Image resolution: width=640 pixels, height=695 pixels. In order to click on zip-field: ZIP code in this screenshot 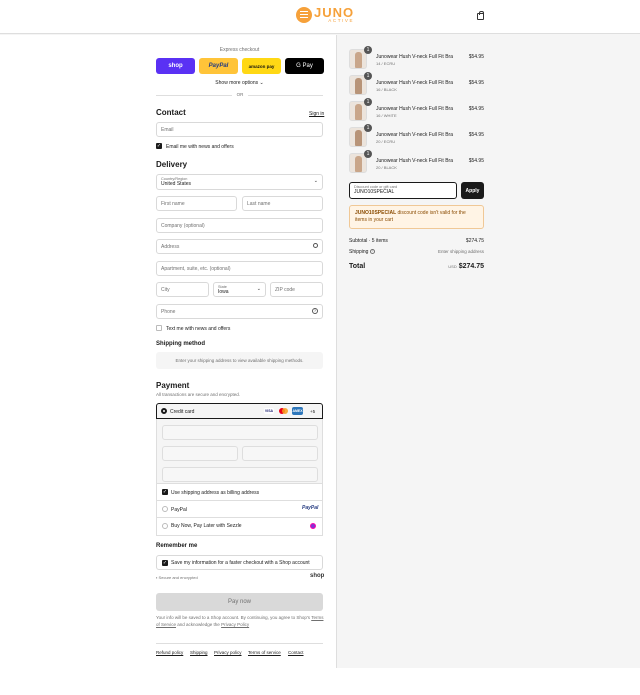, I will do `click(296, 289)`.